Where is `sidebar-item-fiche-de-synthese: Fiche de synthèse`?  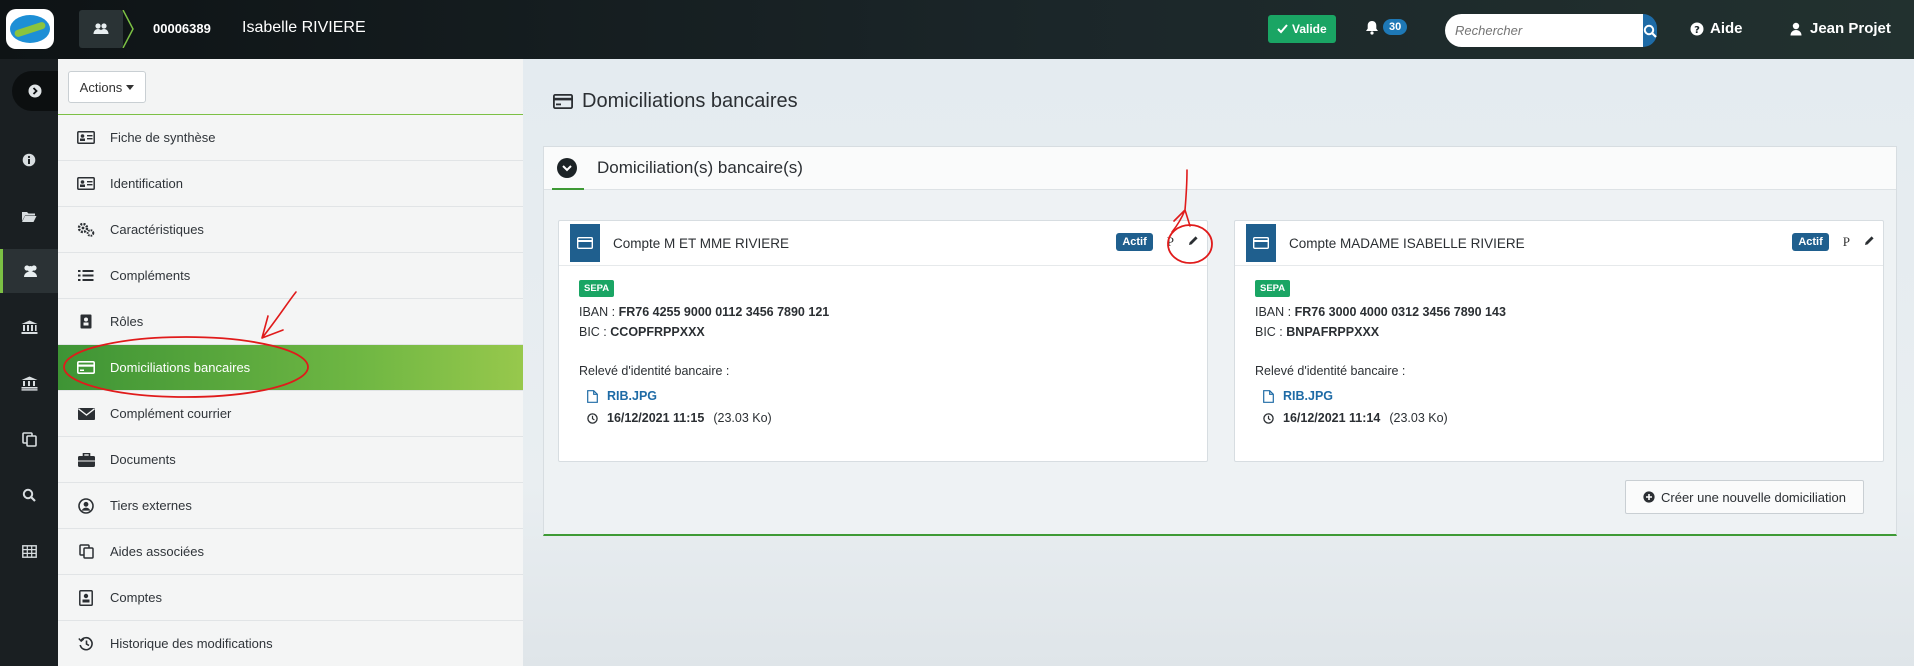
sidebar-item-fiche-de-synthese: Fiche de synthèse is located at coordinates (290, 138).